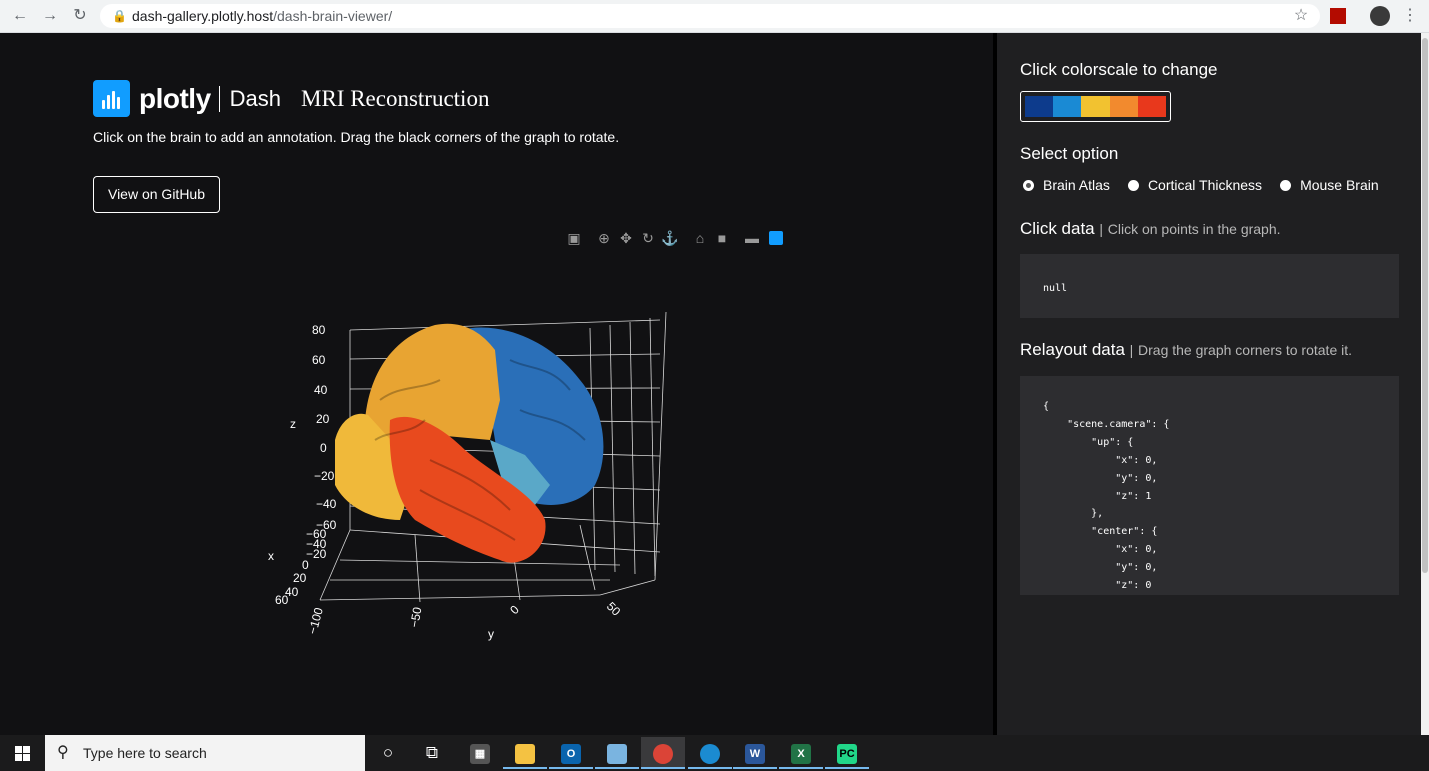  Describe the element at coordinates (255, 98) in the screenshot. I see `product-name: Dash` at that location.